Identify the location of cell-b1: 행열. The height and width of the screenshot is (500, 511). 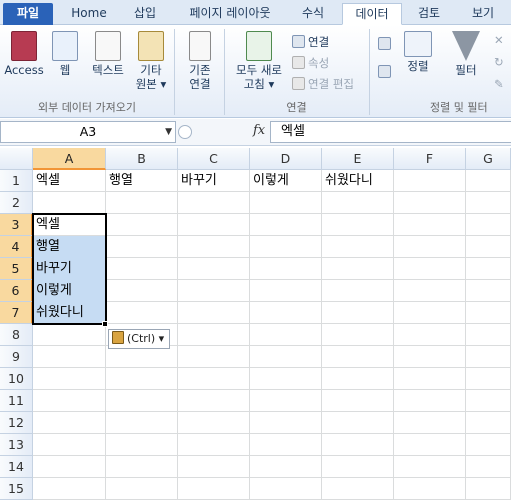
(142, 181).